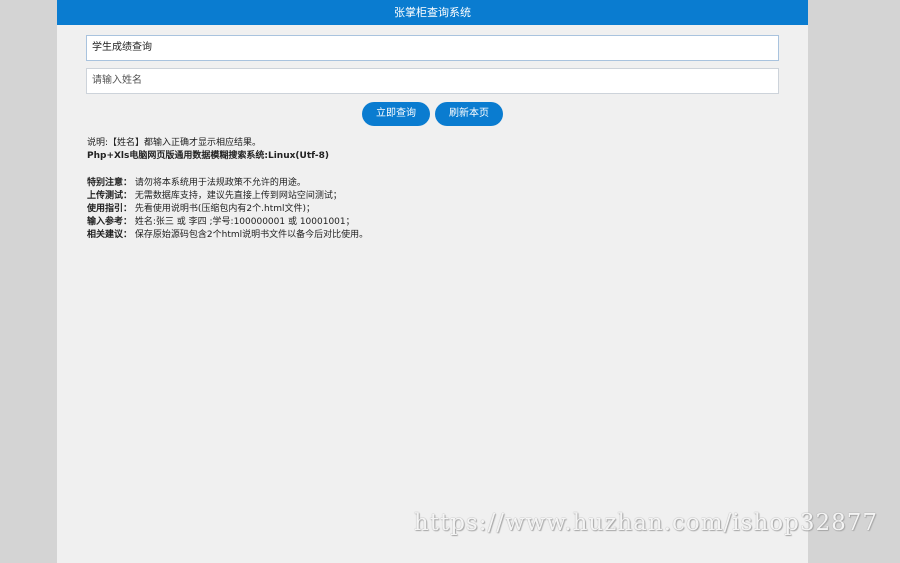  I want to click on system-name: Php+Xls电脑网页版通用数据模糊搜索系统:Linux(Utf-8), so click(208, 156).